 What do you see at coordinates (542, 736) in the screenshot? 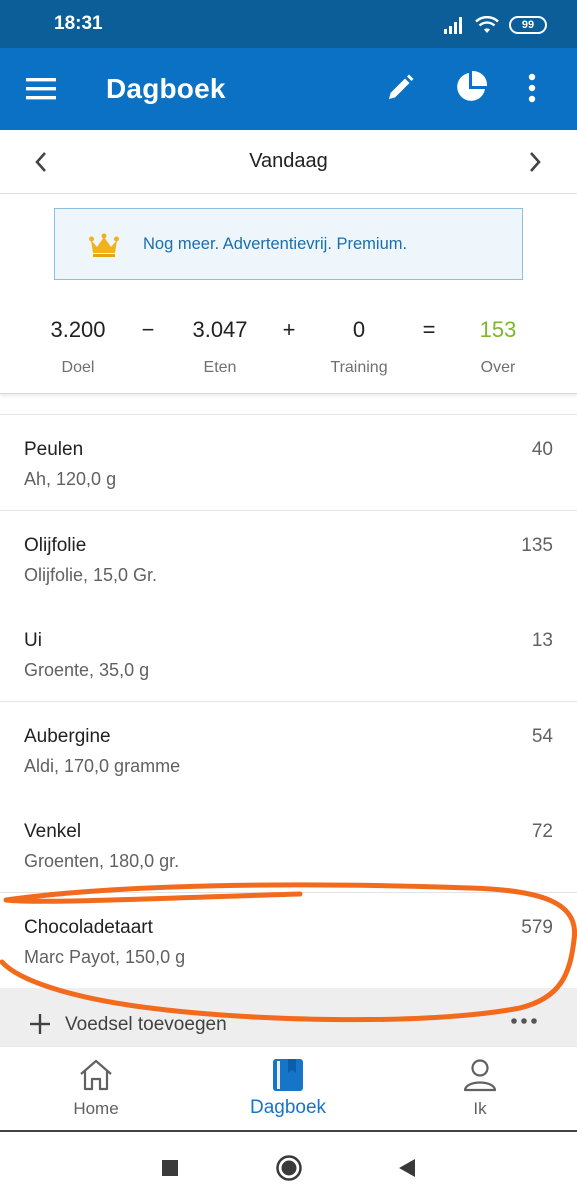
I see `food-calories: 54` at bounding box center [542, 736].